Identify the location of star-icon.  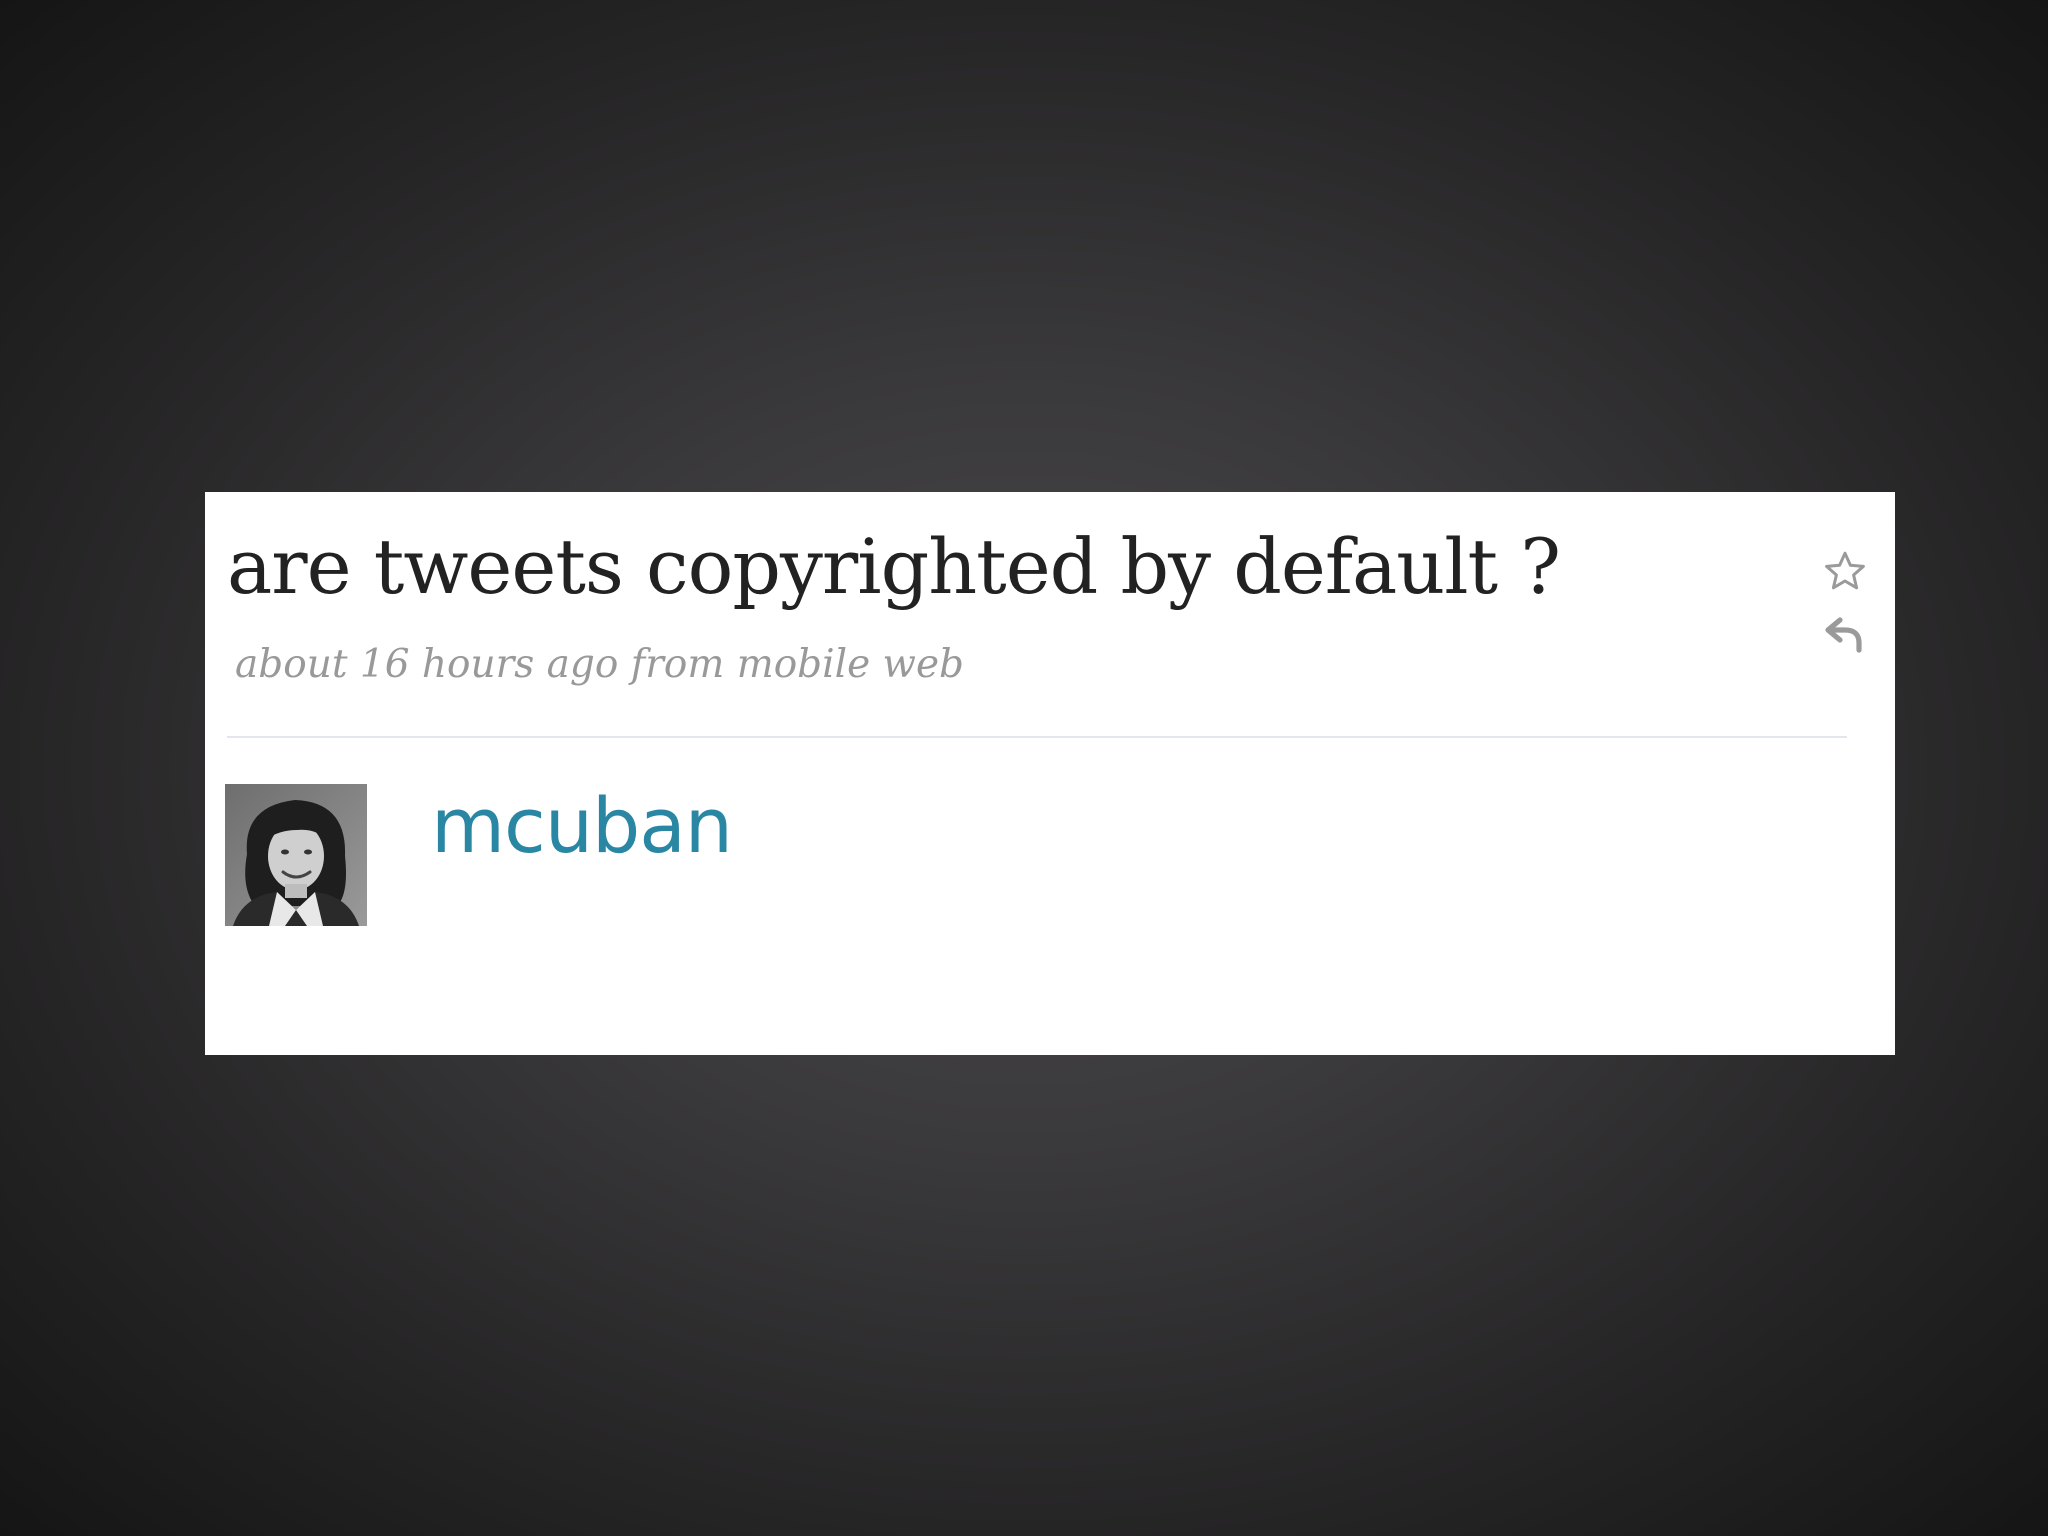
(1845, 572).